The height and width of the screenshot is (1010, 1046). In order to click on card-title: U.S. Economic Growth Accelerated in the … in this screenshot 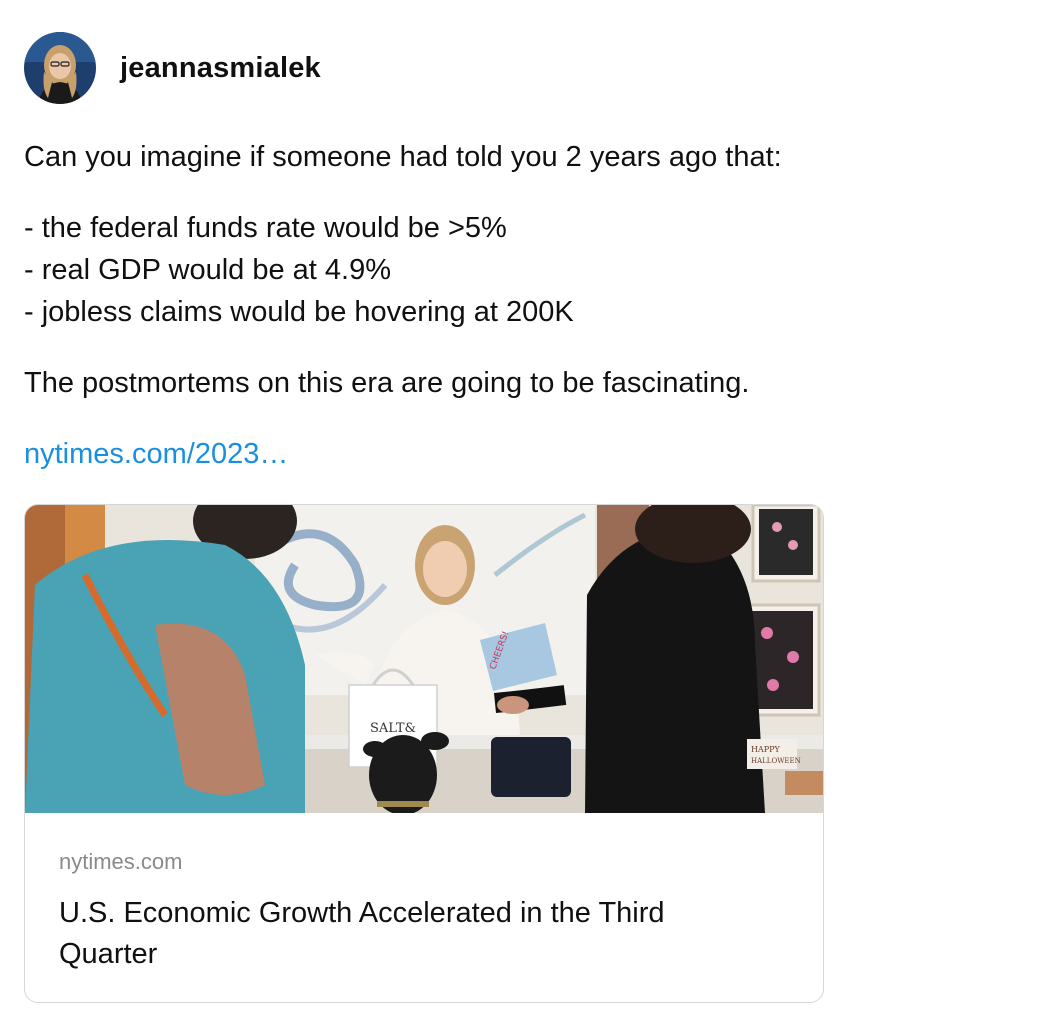, I will do `click(362, 933)`.